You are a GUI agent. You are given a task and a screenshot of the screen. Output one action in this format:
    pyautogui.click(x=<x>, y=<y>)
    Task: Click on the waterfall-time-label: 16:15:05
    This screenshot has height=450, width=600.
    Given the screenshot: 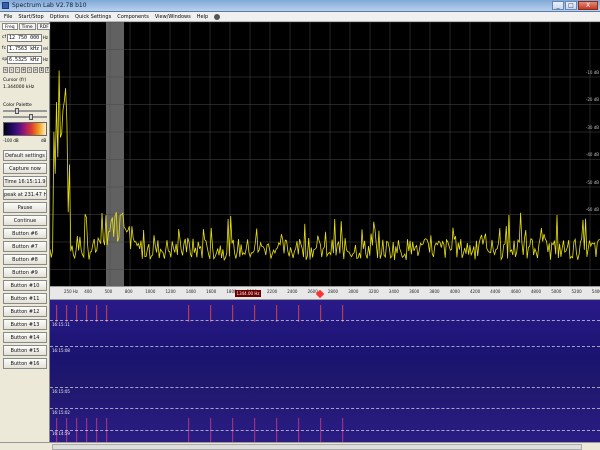 What is the action you would take?
    pyautogui.click(x=61, y=391)
    